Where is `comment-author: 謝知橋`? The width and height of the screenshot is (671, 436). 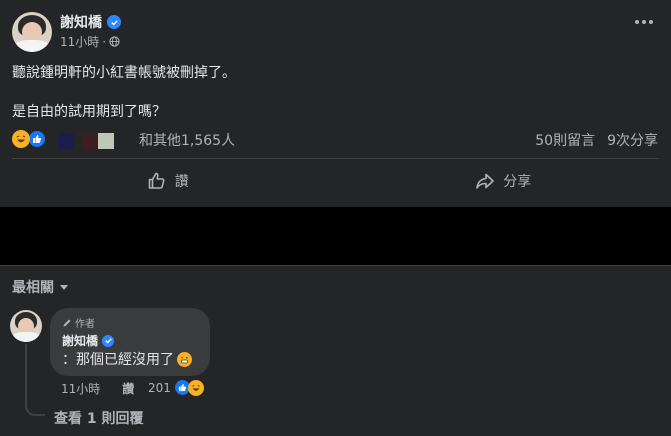 comment-author: 謝知橋 is located at coordinates (88, 340).